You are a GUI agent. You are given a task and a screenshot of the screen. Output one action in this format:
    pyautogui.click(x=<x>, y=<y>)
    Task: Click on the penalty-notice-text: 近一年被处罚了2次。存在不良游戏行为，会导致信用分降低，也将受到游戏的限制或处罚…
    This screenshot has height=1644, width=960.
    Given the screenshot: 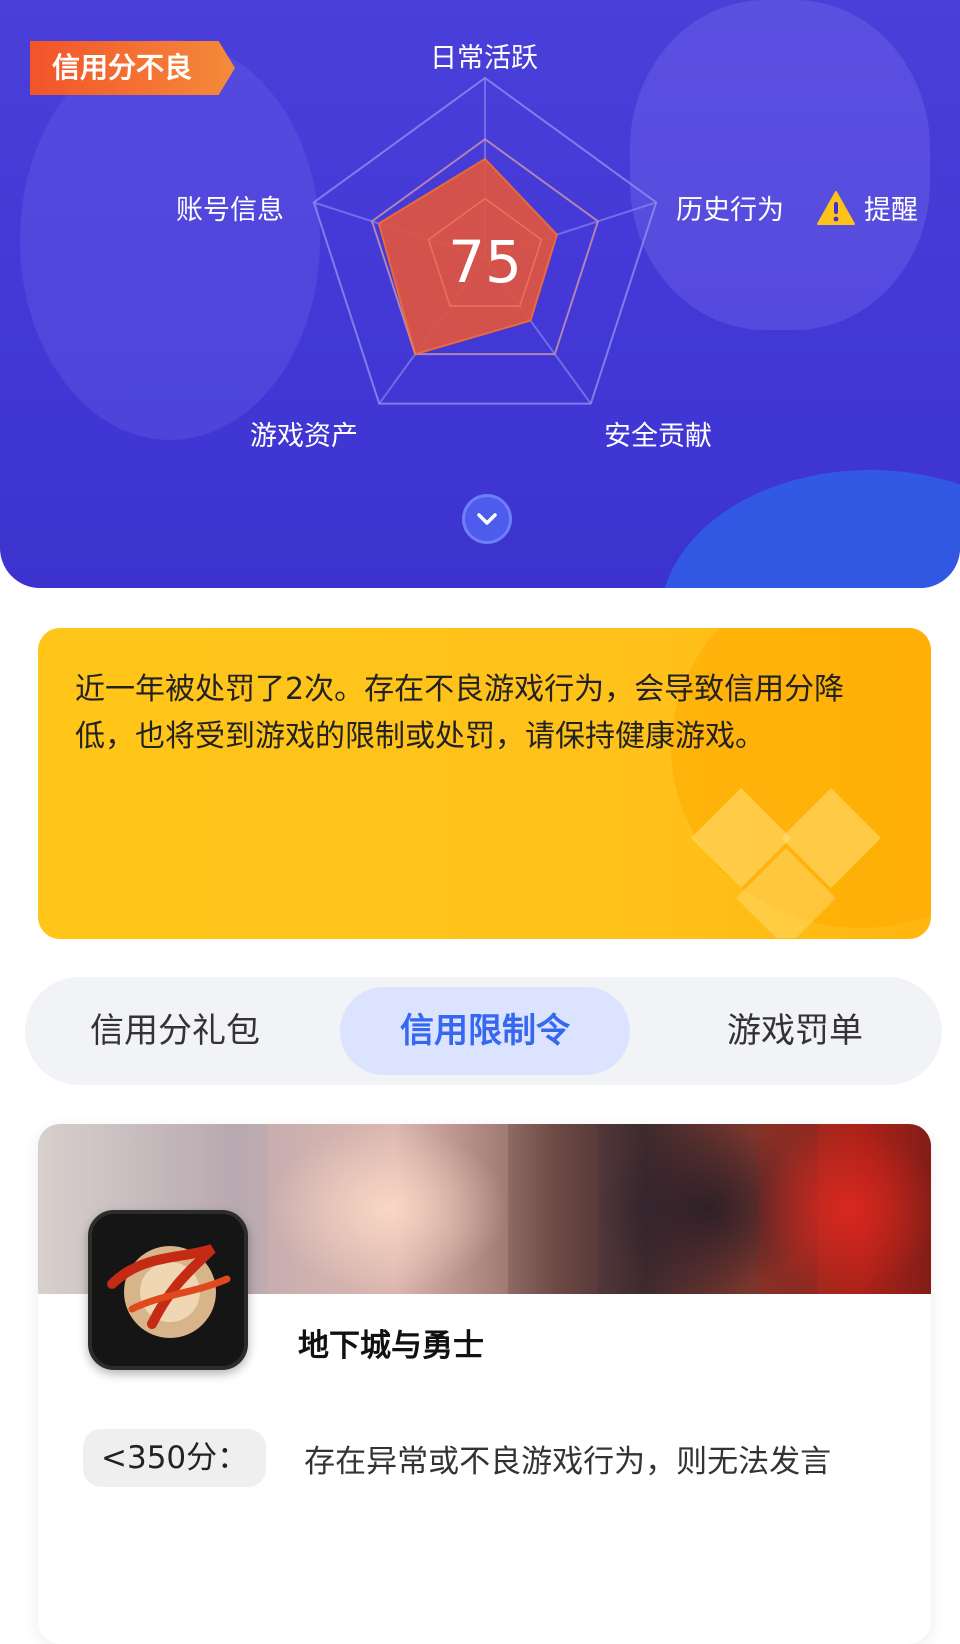 What is the action you would take?
    pyautogui.click(x=460, y=713)
    